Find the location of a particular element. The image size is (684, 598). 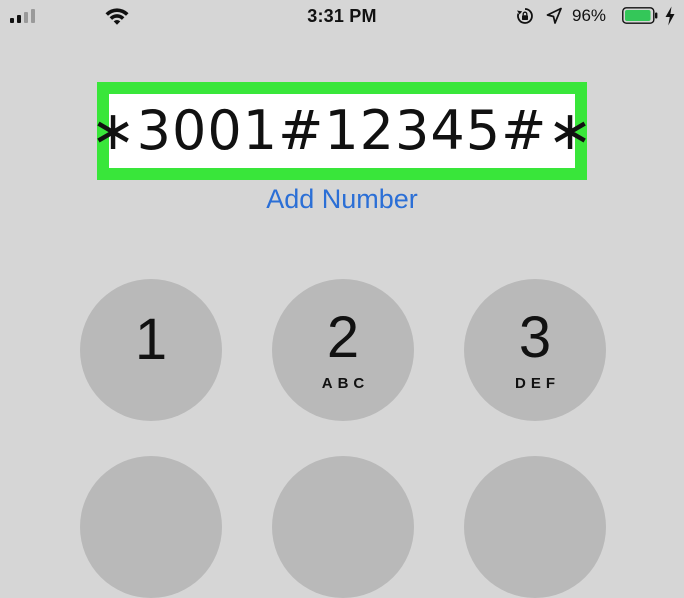

dialed-number-text: ∗3001#12345#∗ is located at coordinates (342, 130).